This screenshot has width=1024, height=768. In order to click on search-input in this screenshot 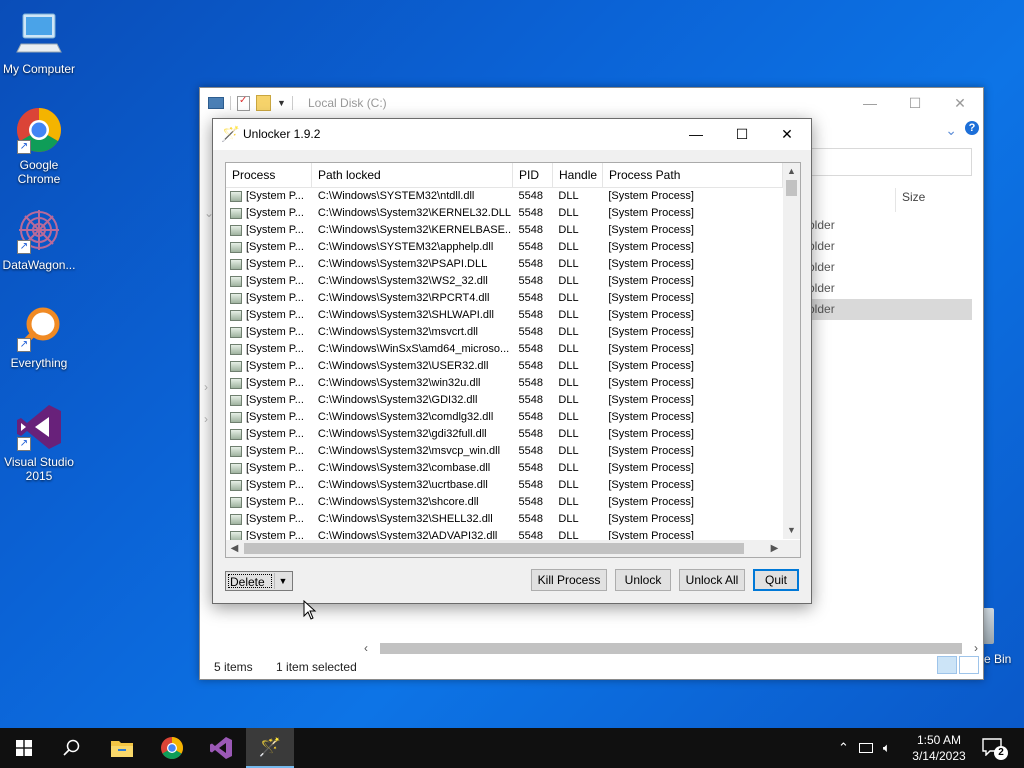, I will do `click(891, 162)`.